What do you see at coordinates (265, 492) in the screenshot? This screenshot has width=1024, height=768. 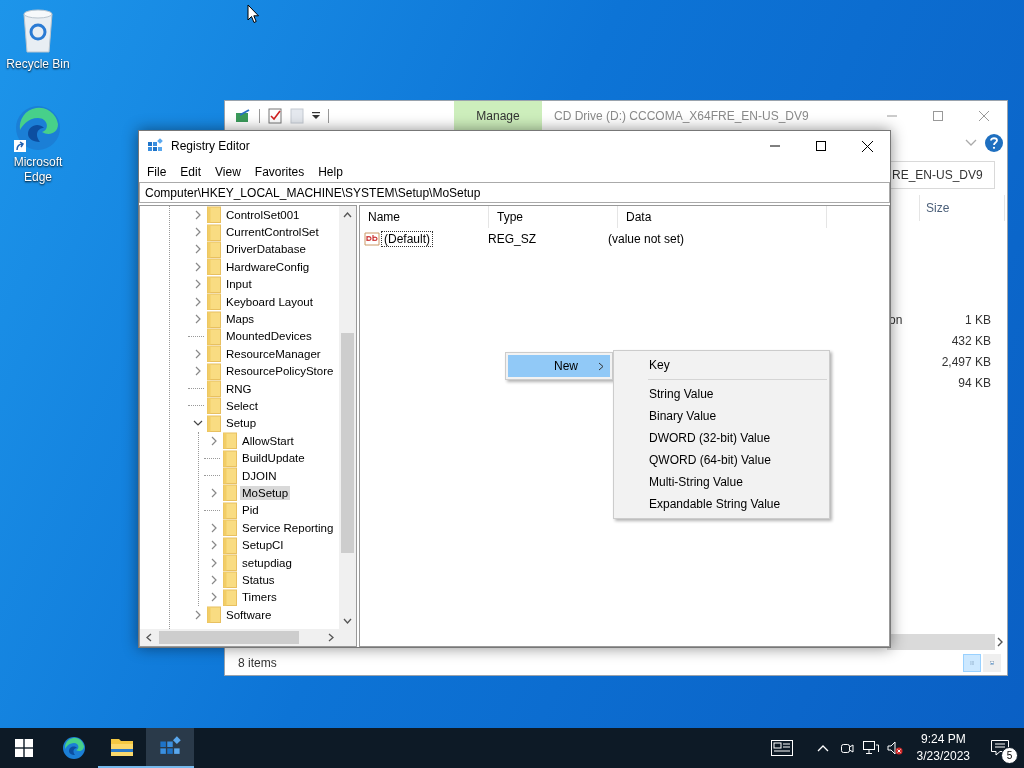 I see `tree-item: MoSetup` at bounding box center [265, 492].